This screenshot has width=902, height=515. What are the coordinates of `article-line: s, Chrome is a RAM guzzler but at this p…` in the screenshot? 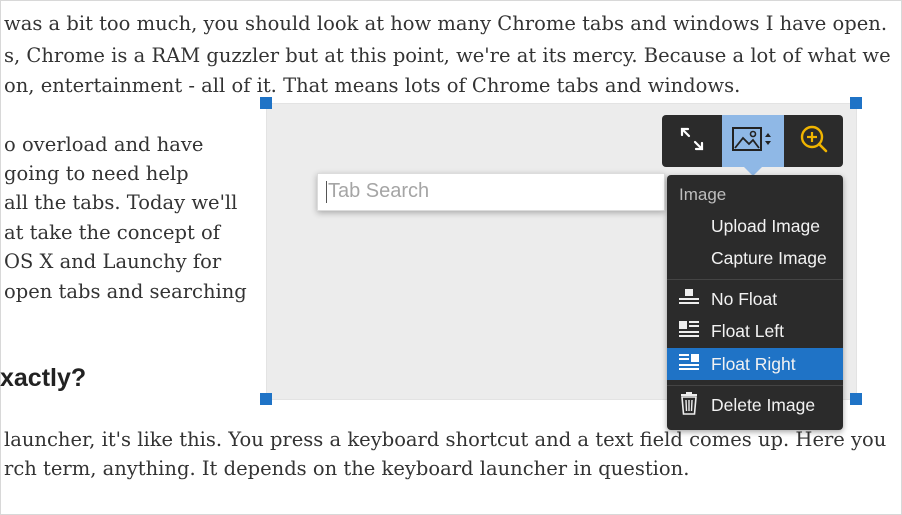 It's located at (447, 55).